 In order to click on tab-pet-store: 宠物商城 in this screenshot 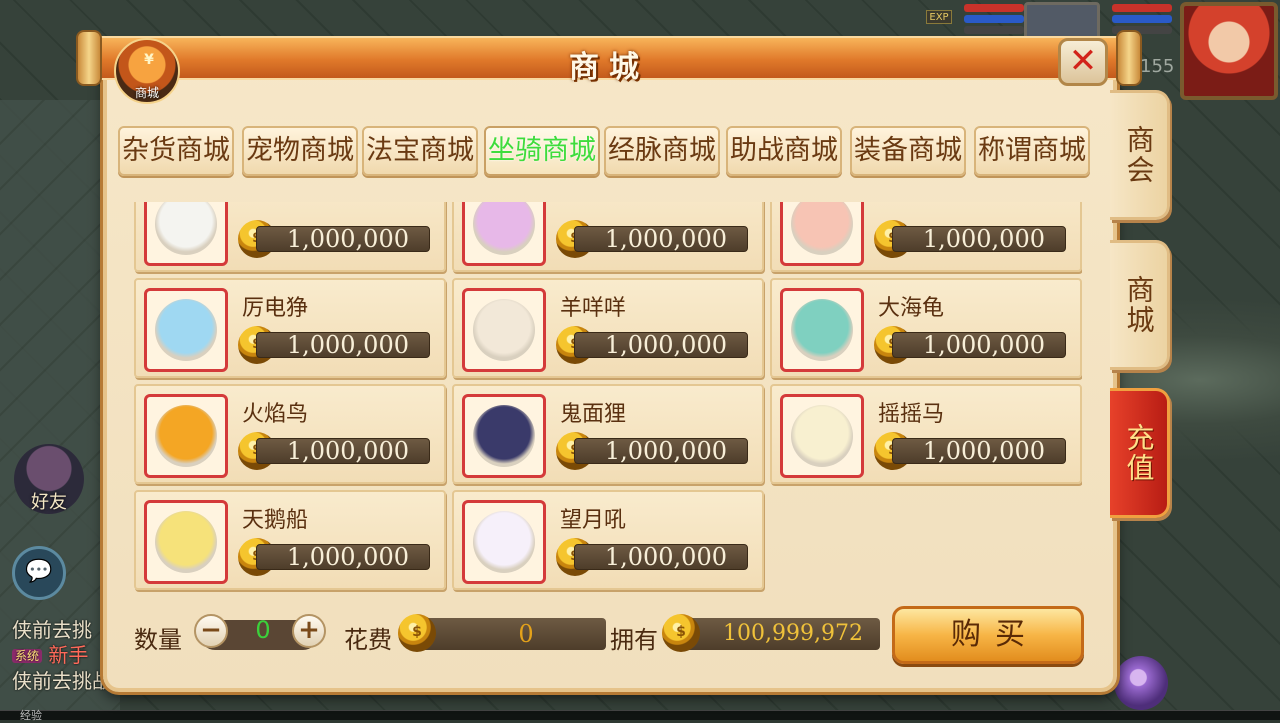, I will do `click(300, 151)`.